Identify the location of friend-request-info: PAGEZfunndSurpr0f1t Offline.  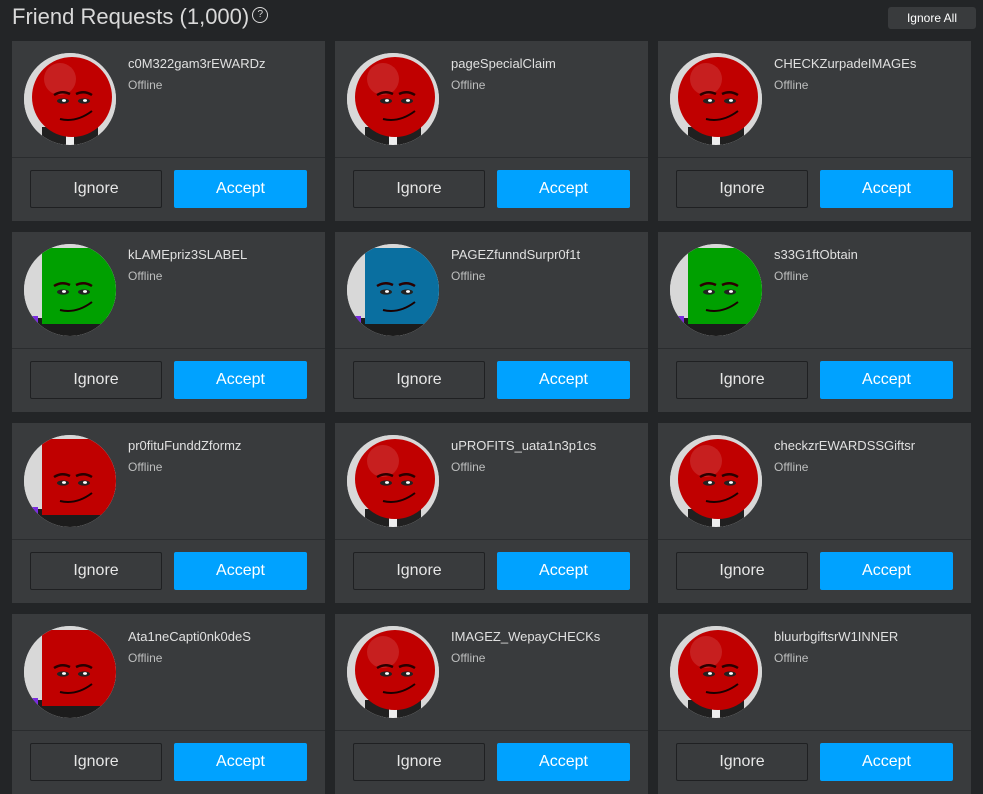
(491, 290).